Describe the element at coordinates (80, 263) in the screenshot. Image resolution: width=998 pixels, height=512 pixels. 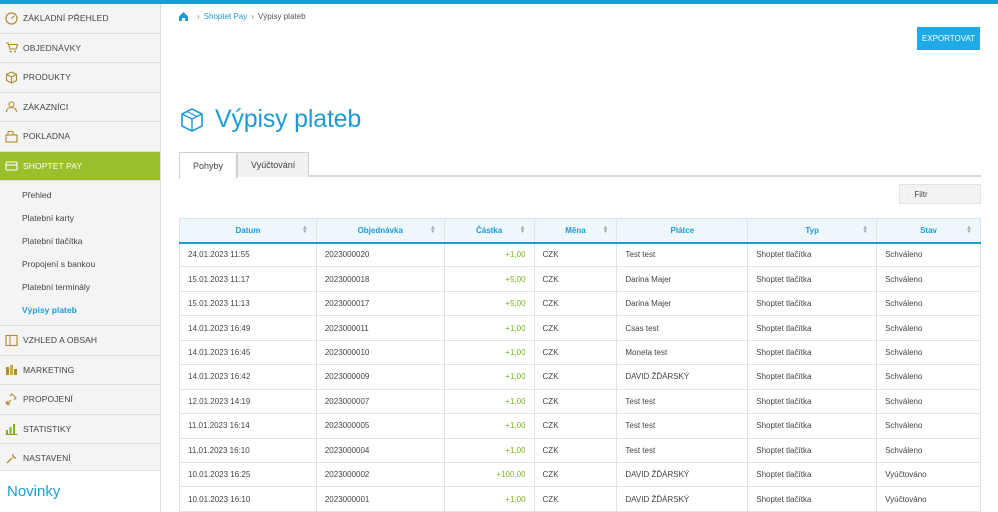
I see `sidebar-subitem-propojeni-s-bankou: Propojení s bankou` at that location.